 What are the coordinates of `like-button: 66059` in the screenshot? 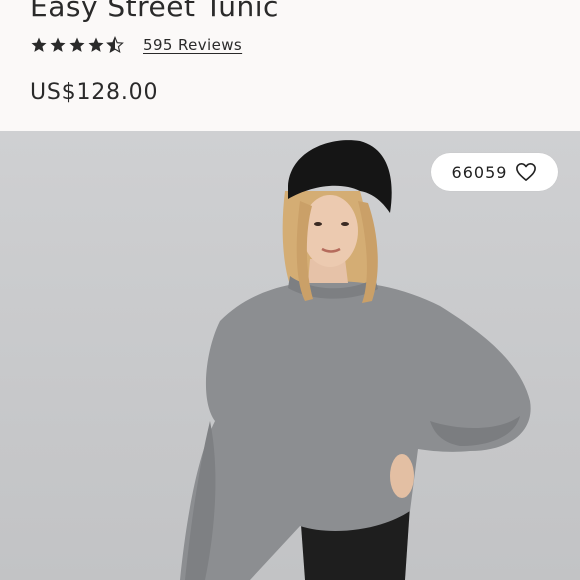 It's located at (494, 172).